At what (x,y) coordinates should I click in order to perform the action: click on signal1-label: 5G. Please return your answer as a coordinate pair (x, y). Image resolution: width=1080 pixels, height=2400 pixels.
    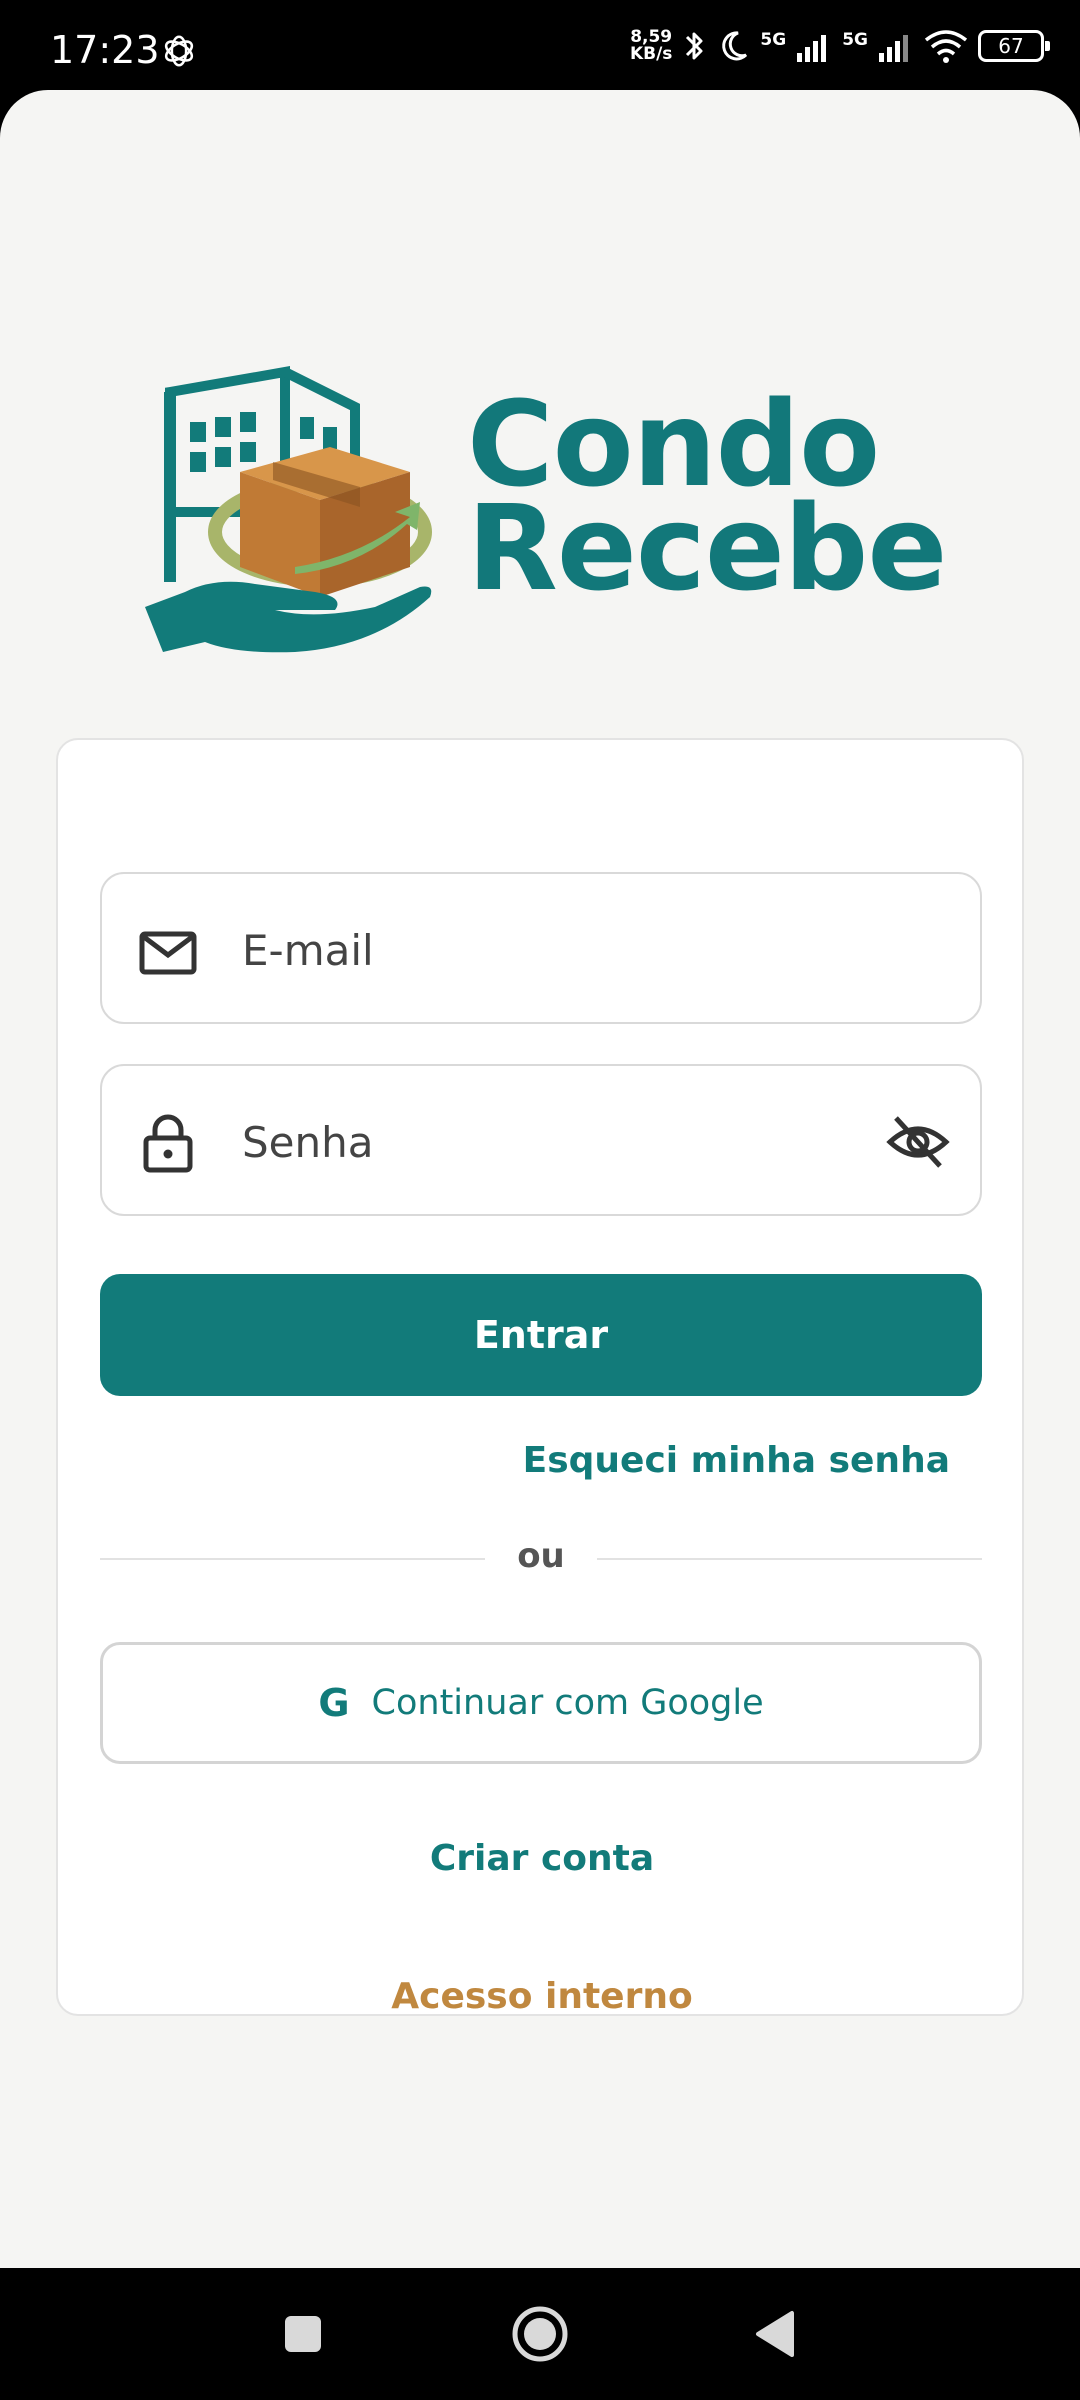
    Looking at the image, I should click on (773, 40).